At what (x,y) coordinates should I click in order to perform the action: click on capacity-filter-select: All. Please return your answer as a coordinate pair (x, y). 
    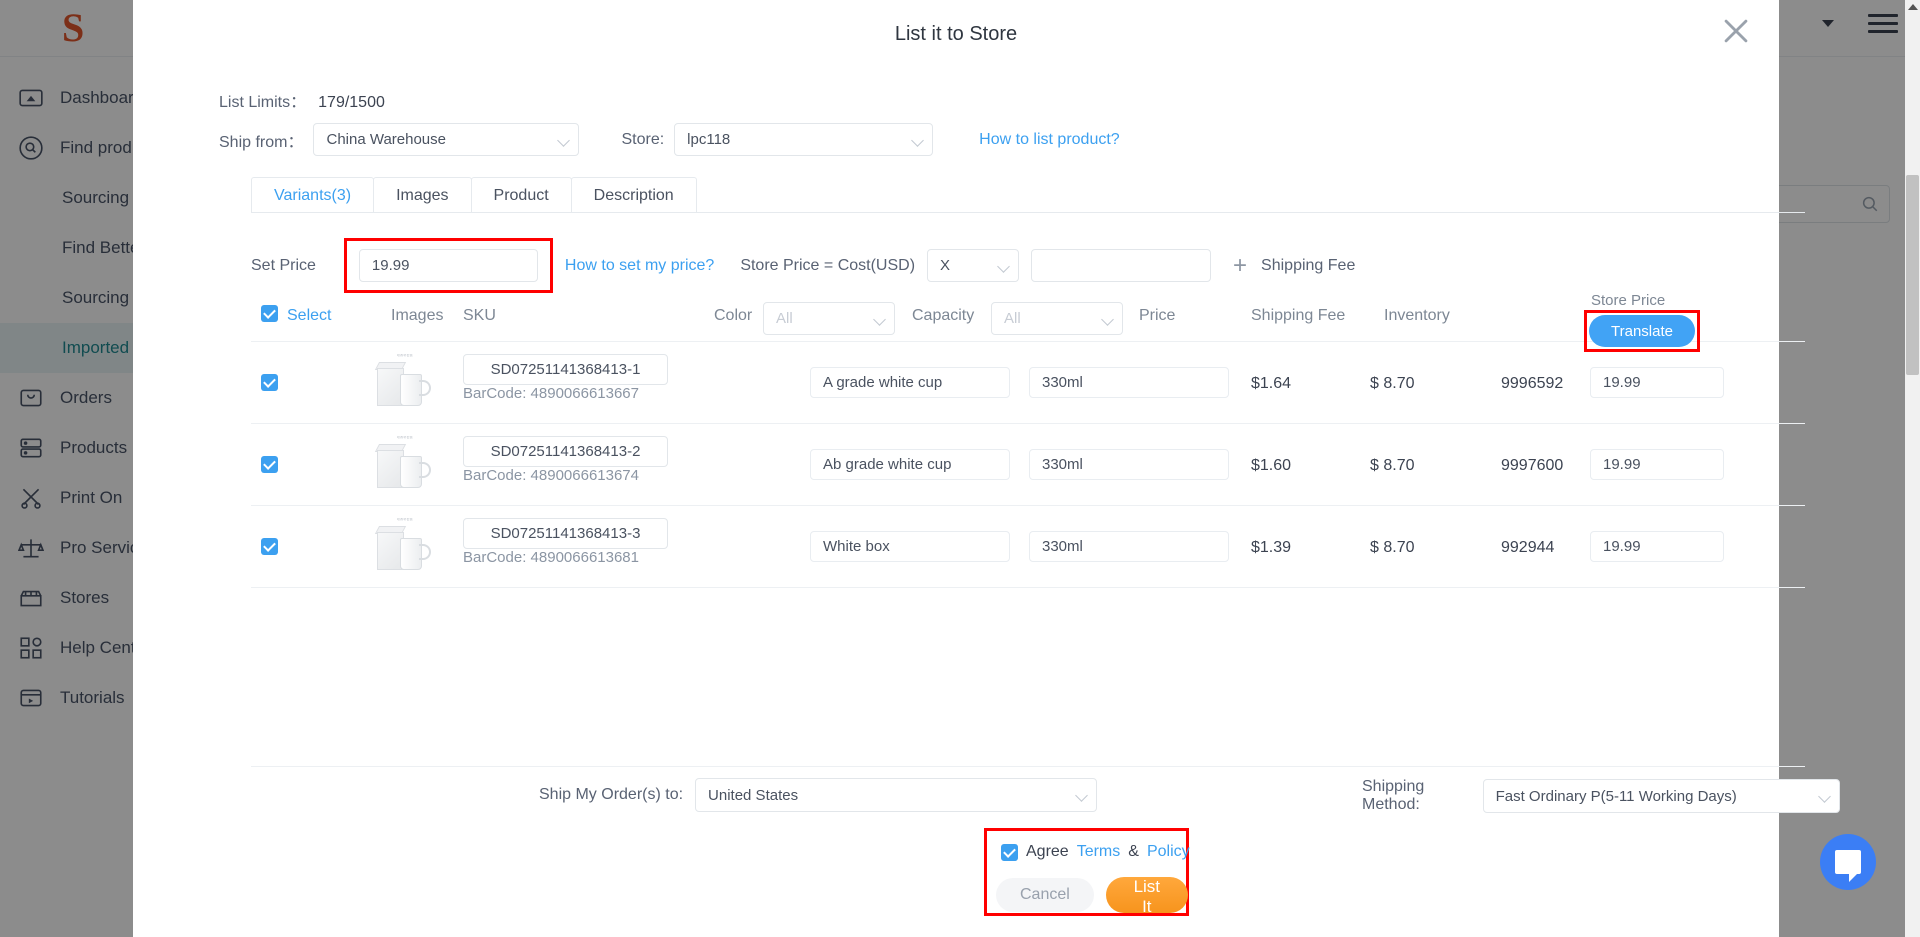
    Looking at the image, I should click on (1057, 318).